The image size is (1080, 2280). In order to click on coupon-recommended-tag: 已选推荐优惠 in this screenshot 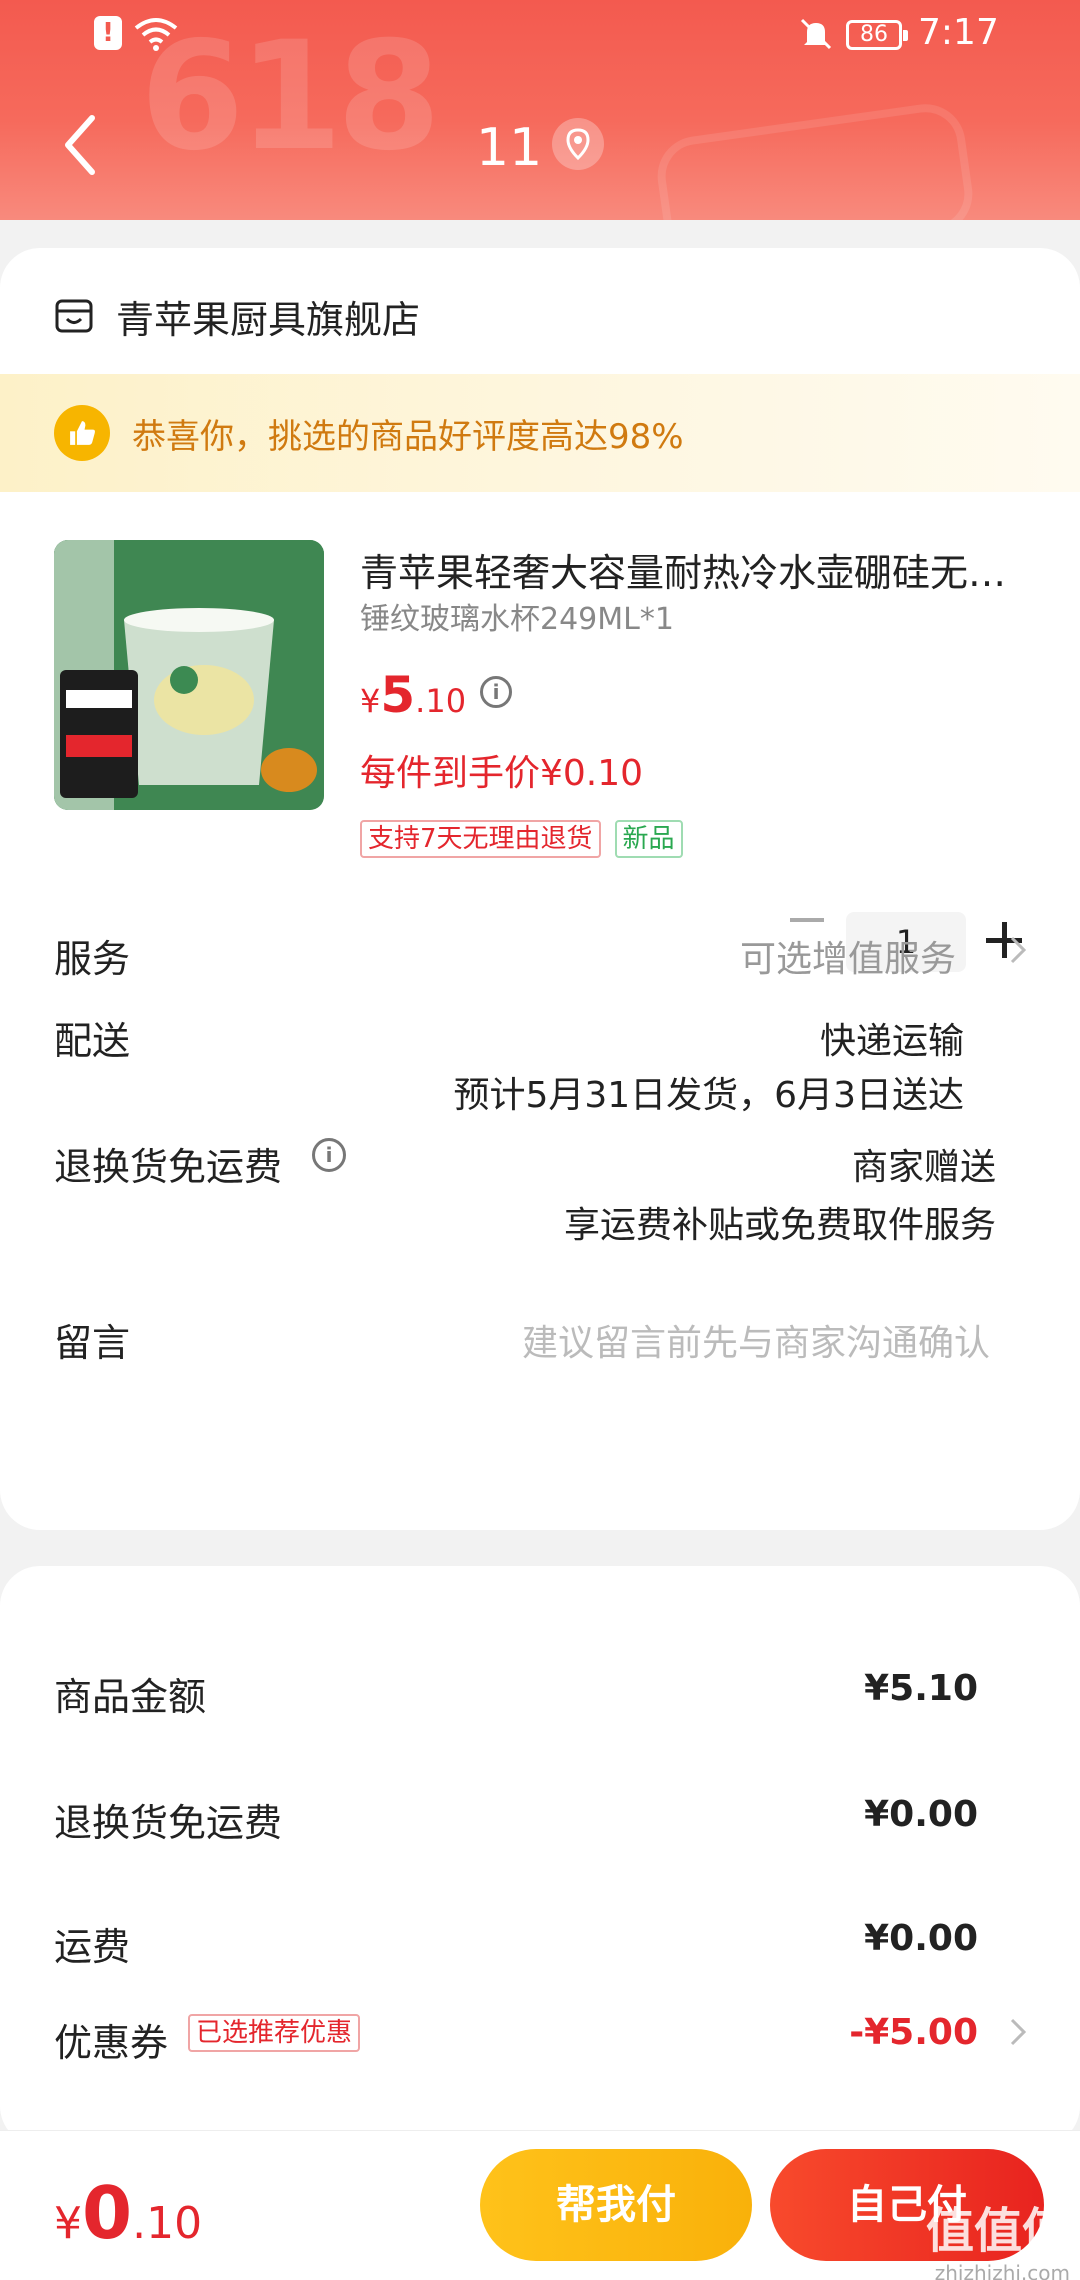, I will do `click(274, 2033)`.